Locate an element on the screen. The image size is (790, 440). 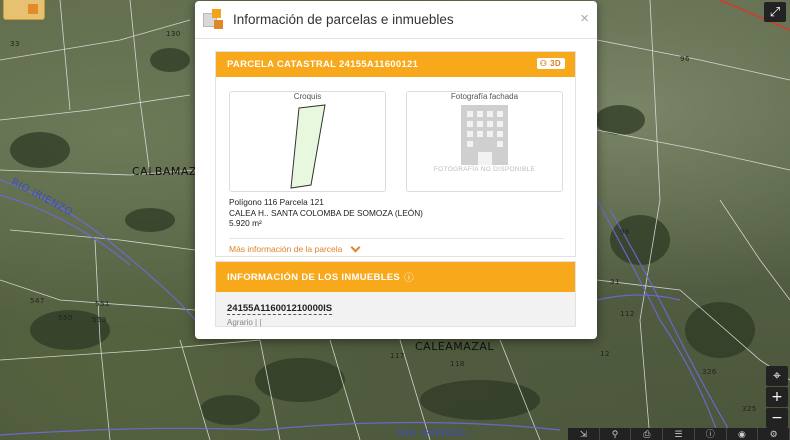
parcel-number: 130 is located at coordinates (173, 34).